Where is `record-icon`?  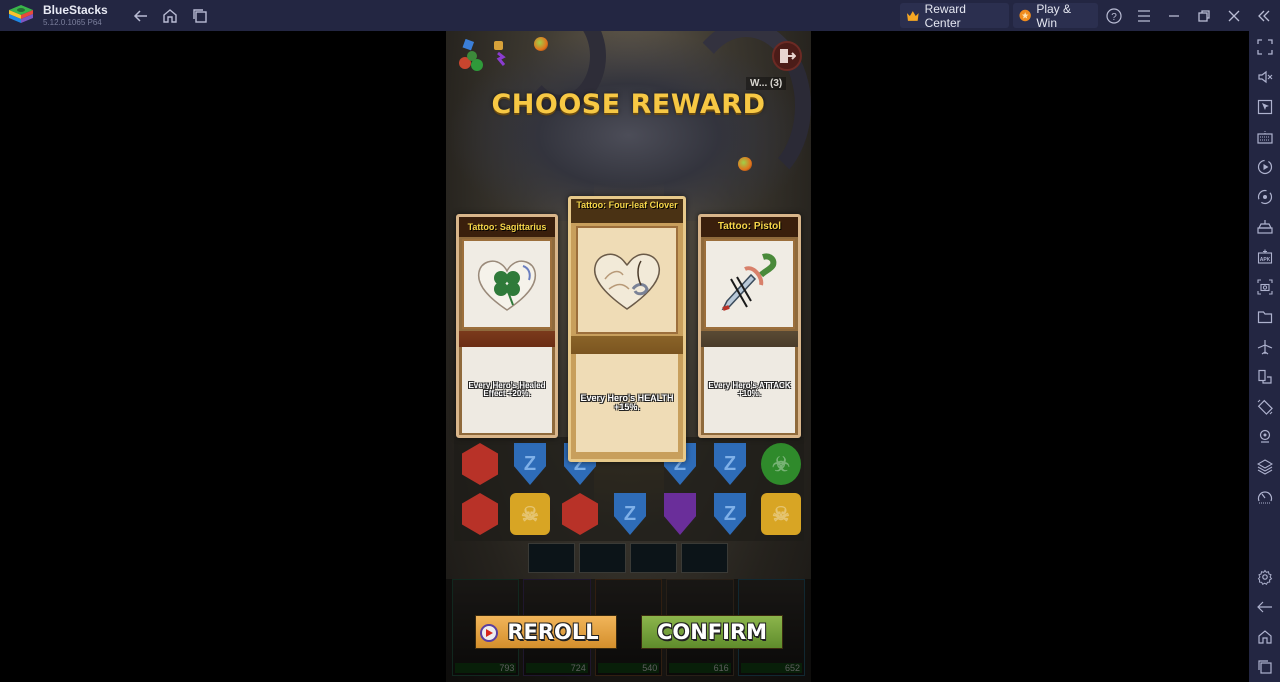 record-icon is located at coordinates (1264, 166).